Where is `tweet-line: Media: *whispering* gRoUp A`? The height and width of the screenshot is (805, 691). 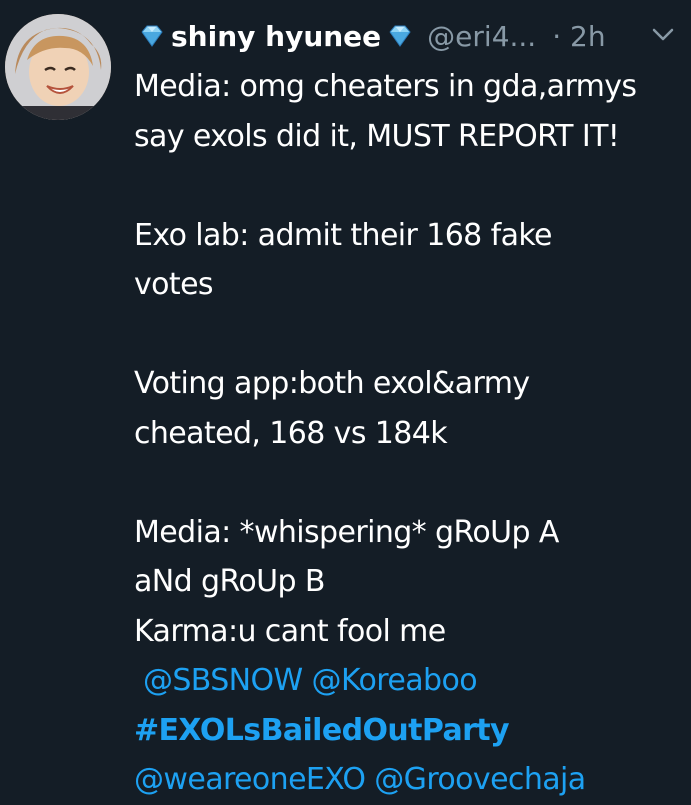
tweet-line: Media: *whispering* gRoUp A is located at coordinates (346, 532).